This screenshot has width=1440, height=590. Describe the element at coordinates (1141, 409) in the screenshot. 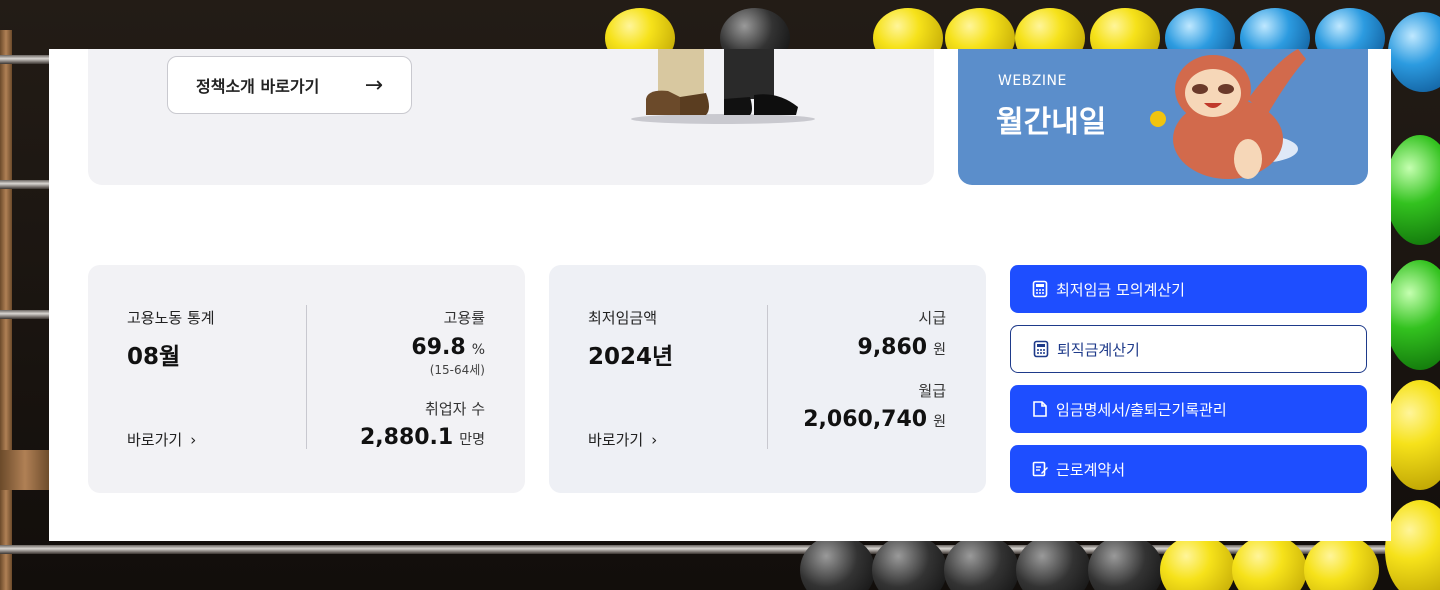

I see `side-button-label: 임금명세서/출퇴근기록관리` at that location.